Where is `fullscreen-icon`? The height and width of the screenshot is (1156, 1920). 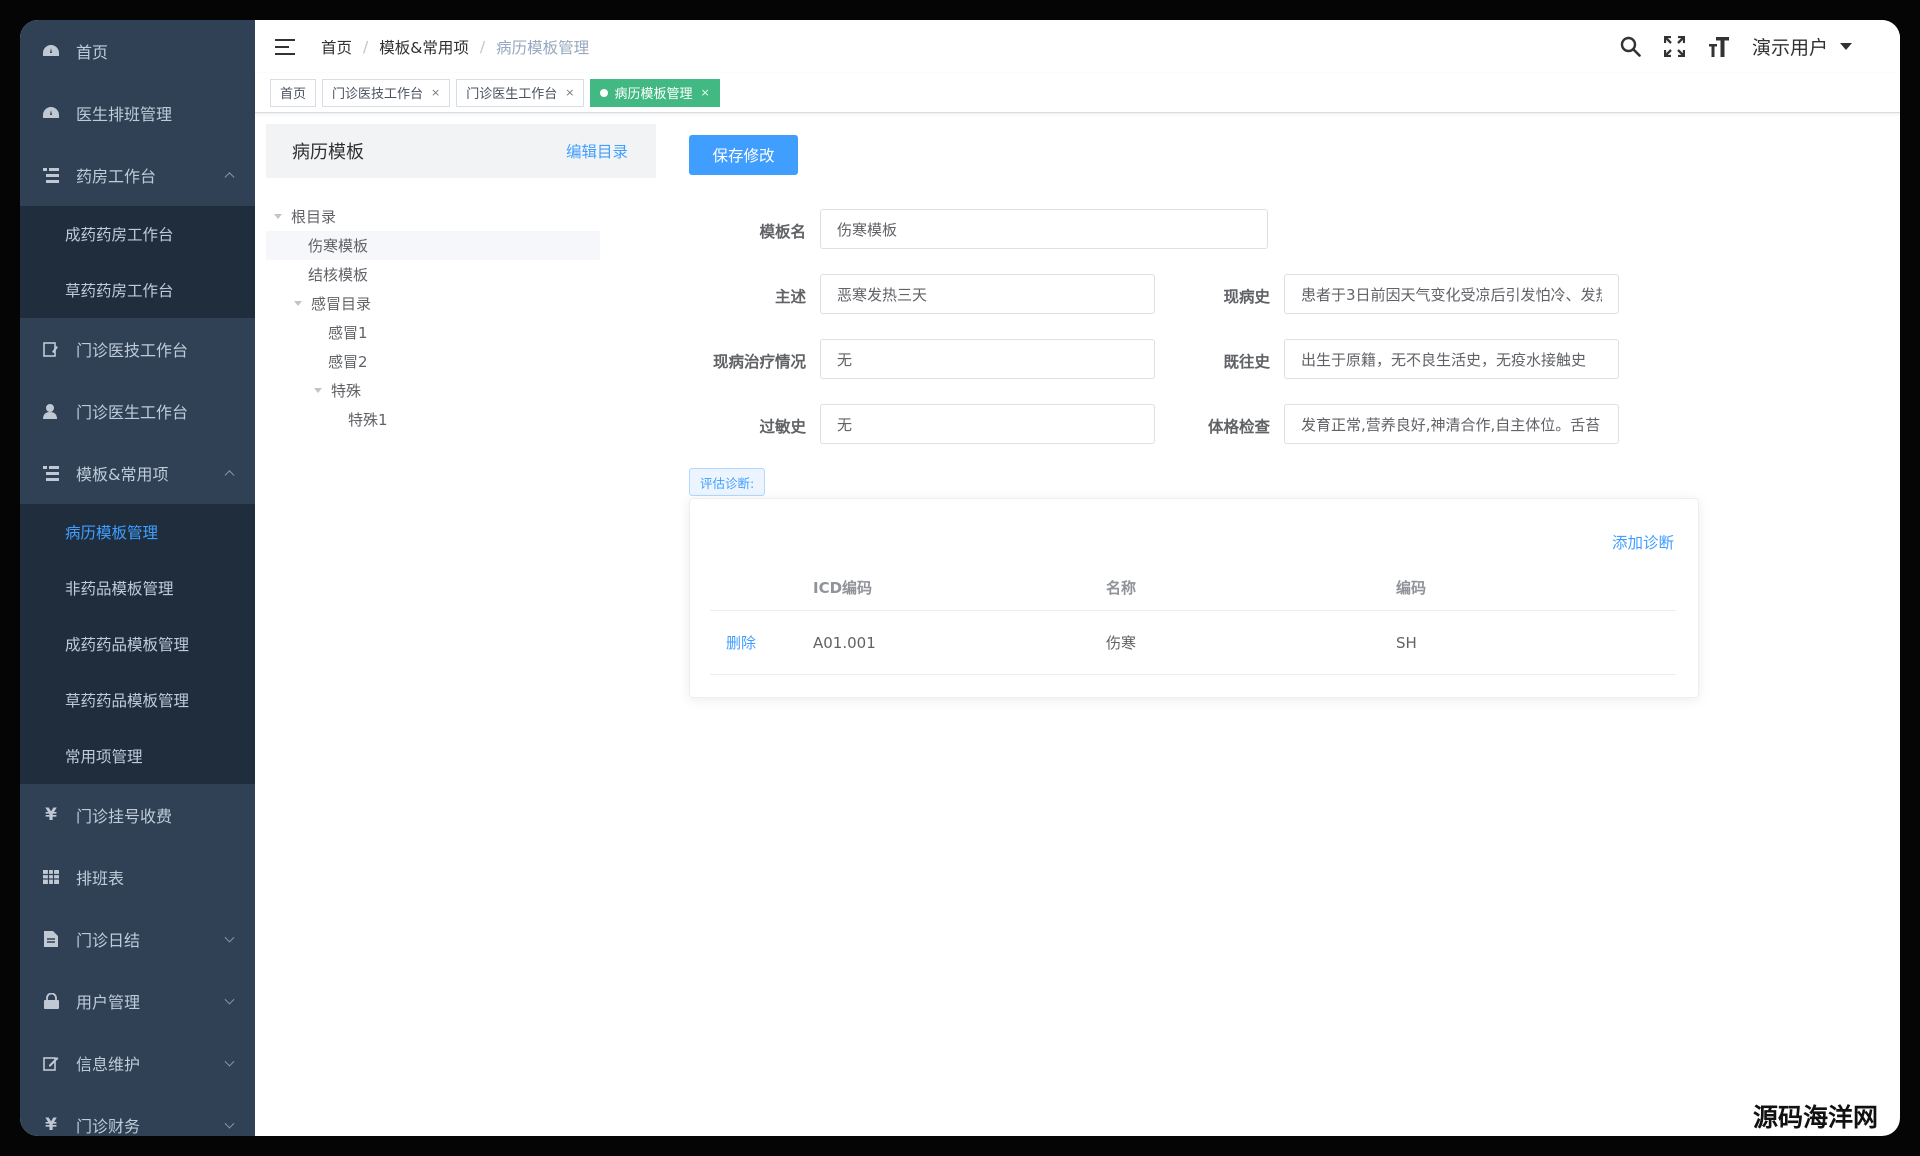 fullscreen-icon is located at coordinates (1675, 47).